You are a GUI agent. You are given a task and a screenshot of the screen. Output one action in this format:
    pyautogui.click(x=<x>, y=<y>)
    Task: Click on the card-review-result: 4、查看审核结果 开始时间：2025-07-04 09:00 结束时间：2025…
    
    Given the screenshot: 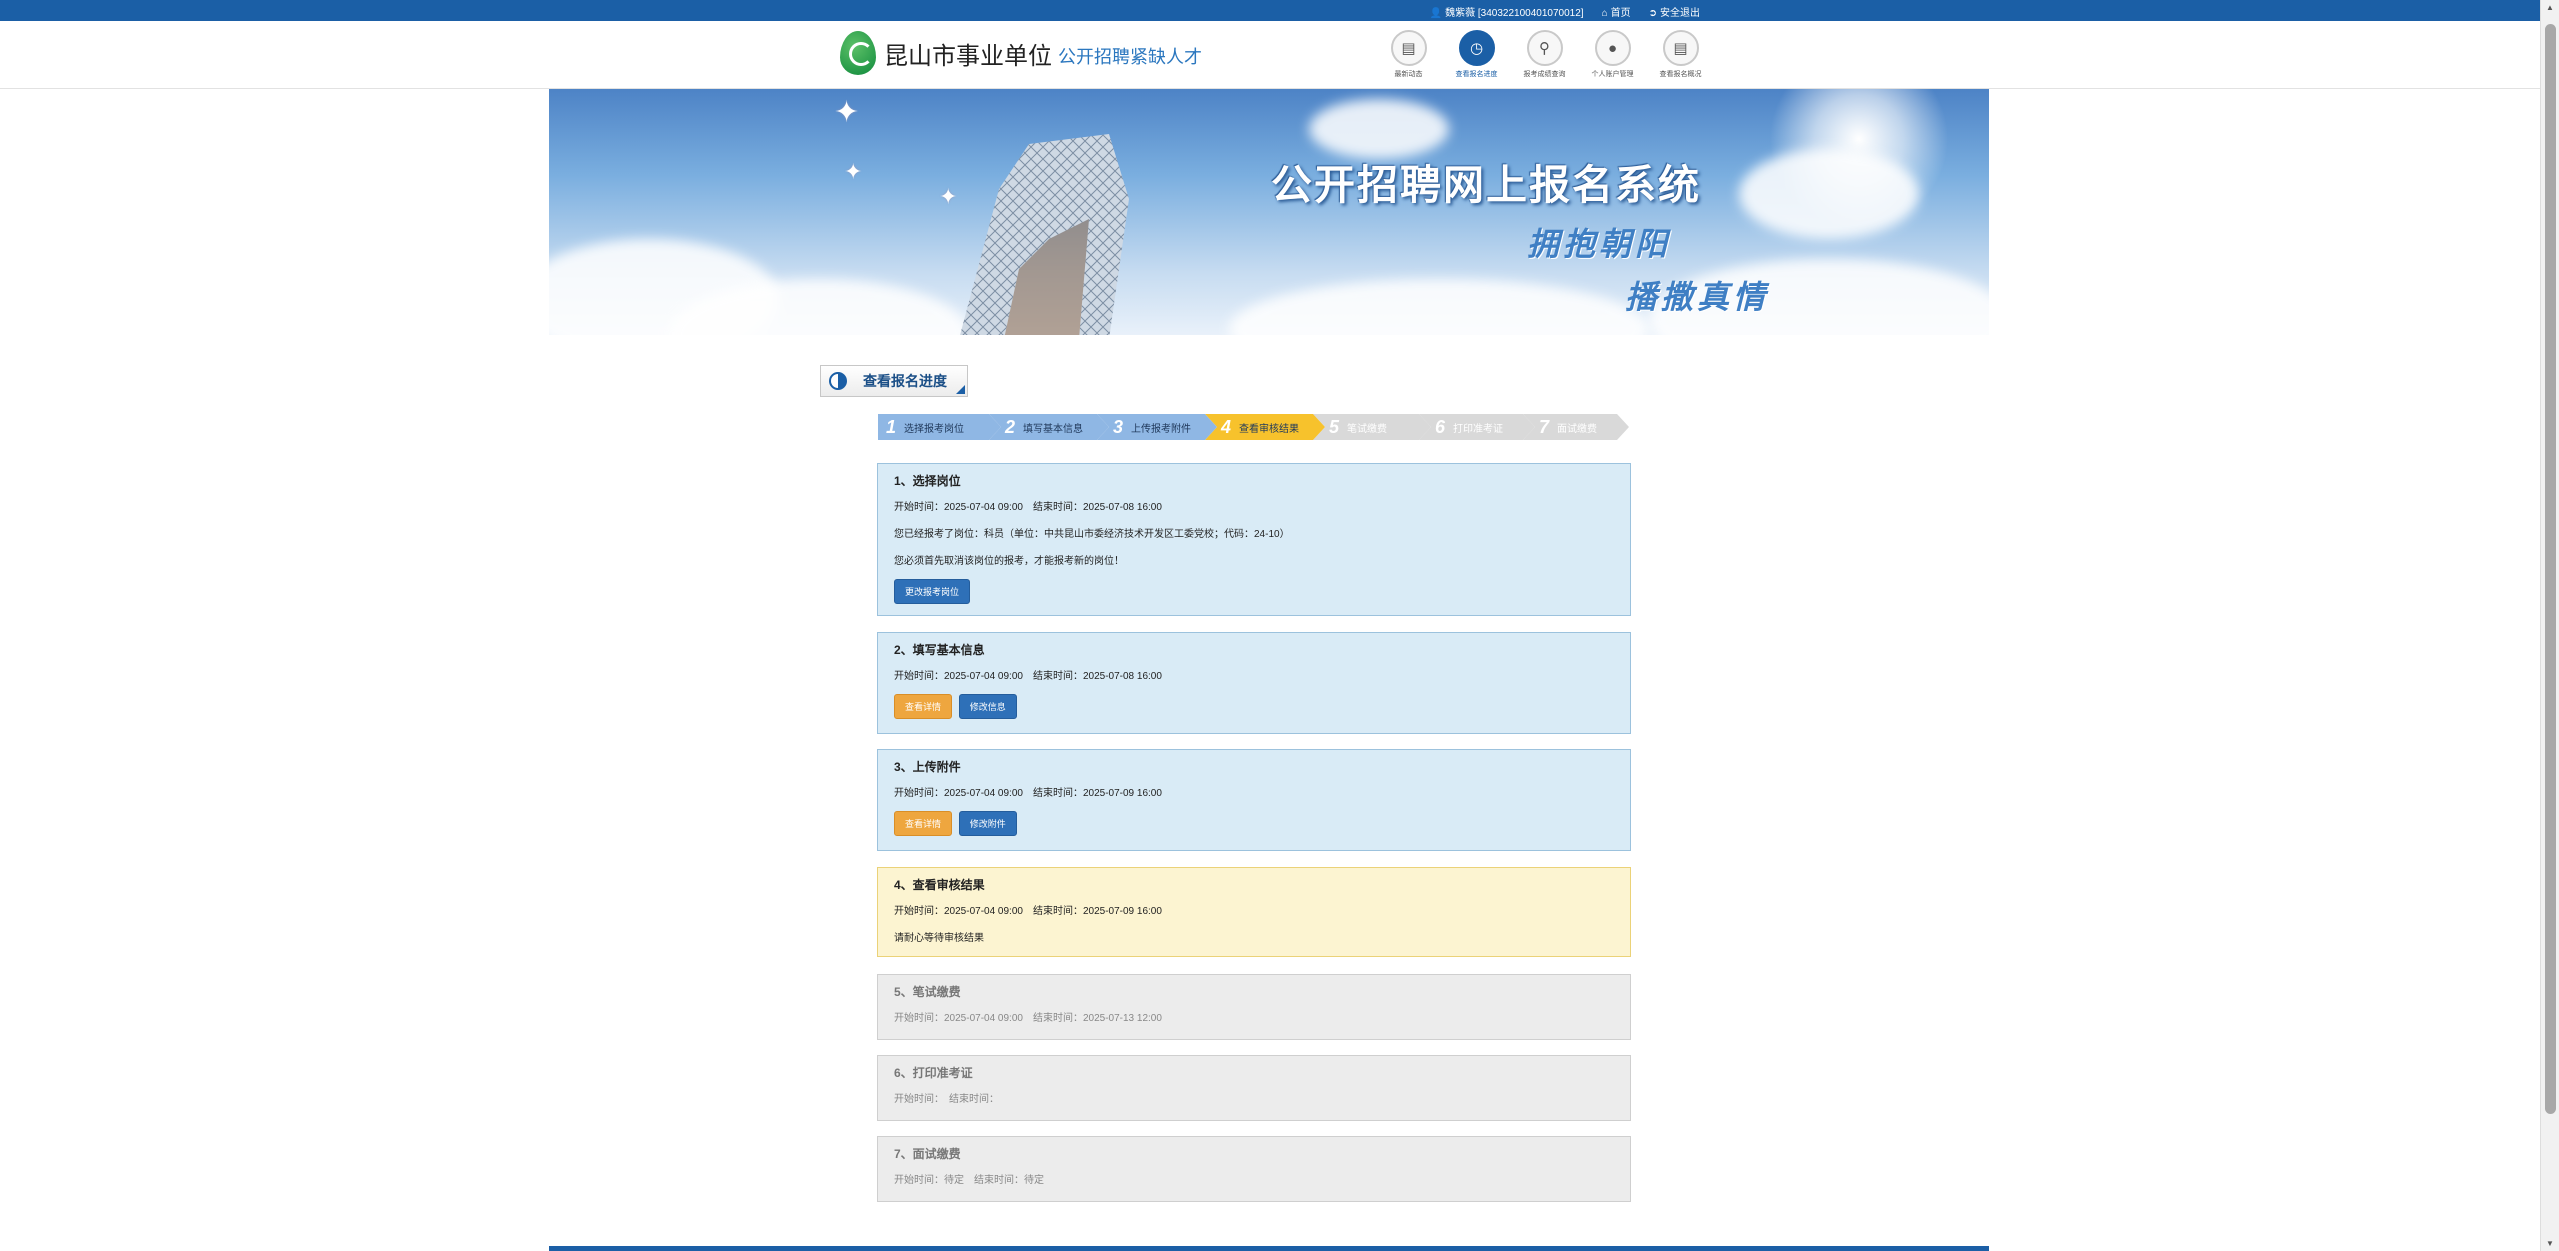 What is the action you would take?
    pyautogui.click(x=1254, y=912)
    